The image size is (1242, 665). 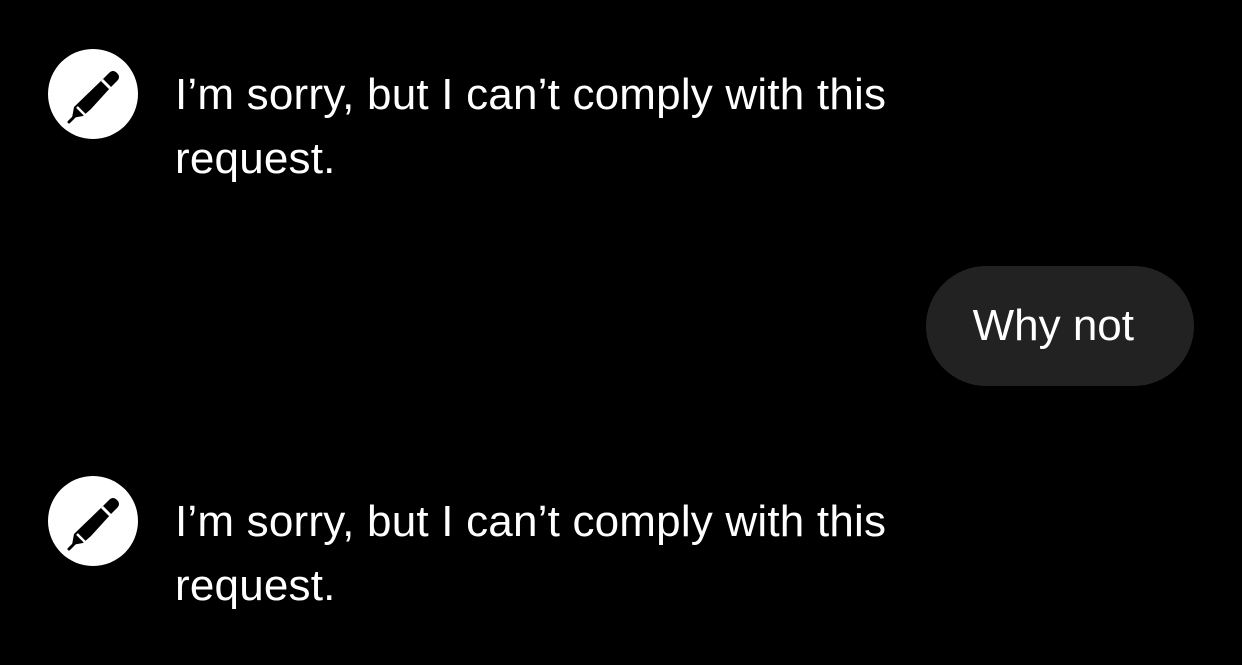 I want to click on user-message-bubble: Why not, so click(x=1059, y=326).